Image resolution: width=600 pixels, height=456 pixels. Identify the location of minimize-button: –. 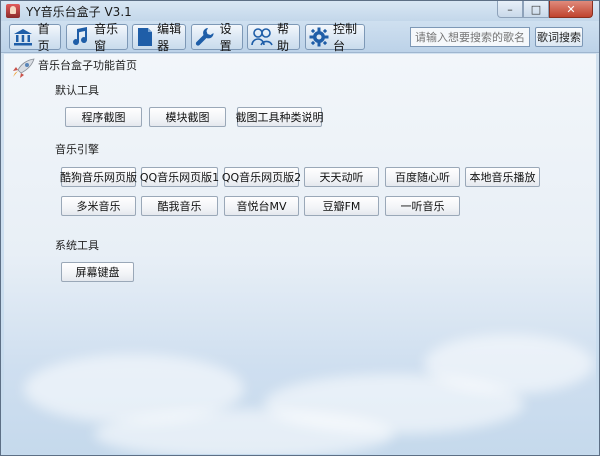
(510, 9).